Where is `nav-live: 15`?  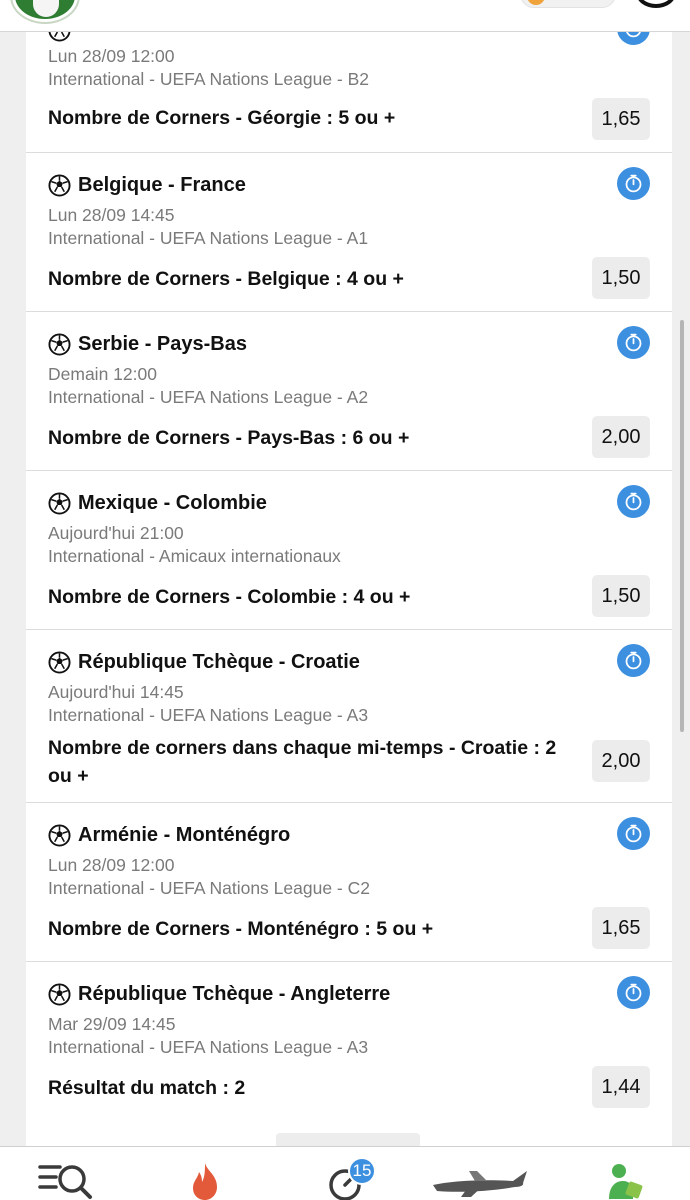 nav-live: 15 is located at coordinates (345, 1173).